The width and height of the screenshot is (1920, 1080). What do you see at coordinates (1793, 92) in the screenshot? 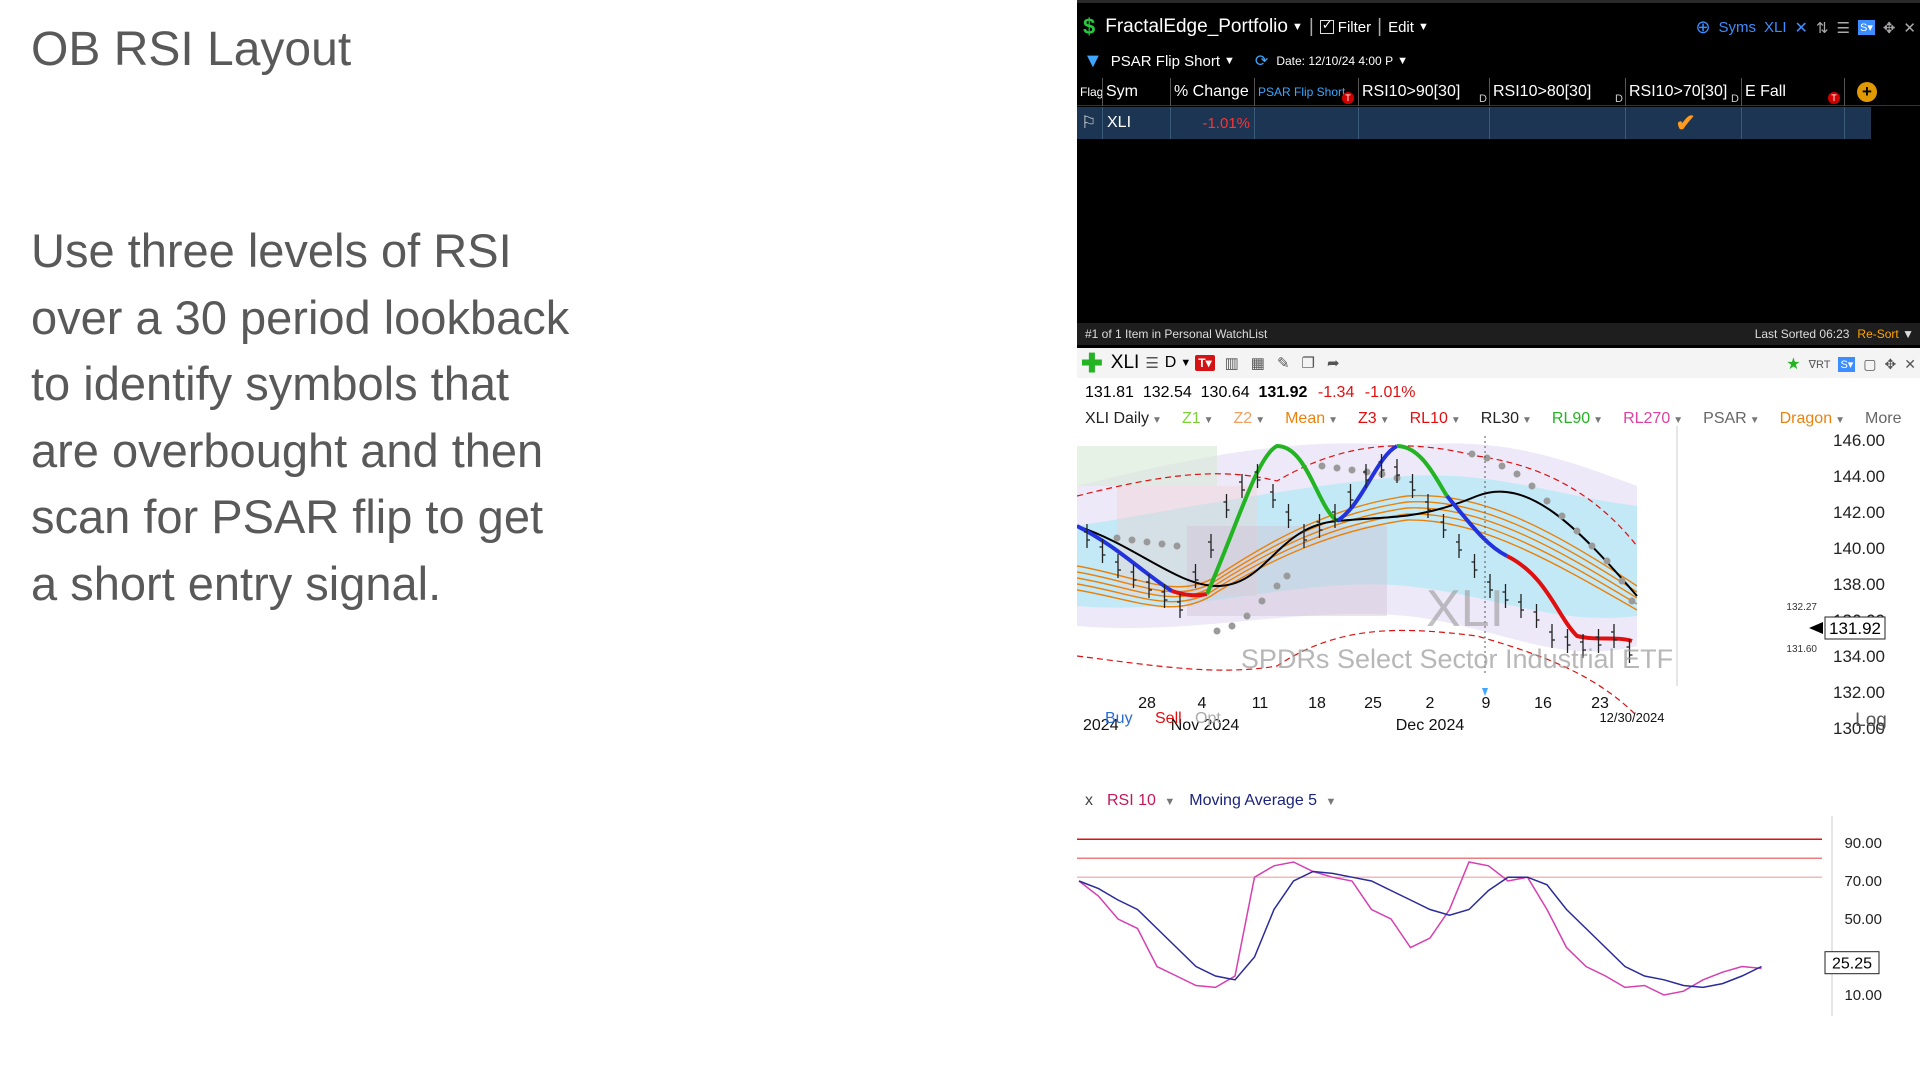
I see `column-header-e-fall: E Fall T` at bounding box center [1793, 92].